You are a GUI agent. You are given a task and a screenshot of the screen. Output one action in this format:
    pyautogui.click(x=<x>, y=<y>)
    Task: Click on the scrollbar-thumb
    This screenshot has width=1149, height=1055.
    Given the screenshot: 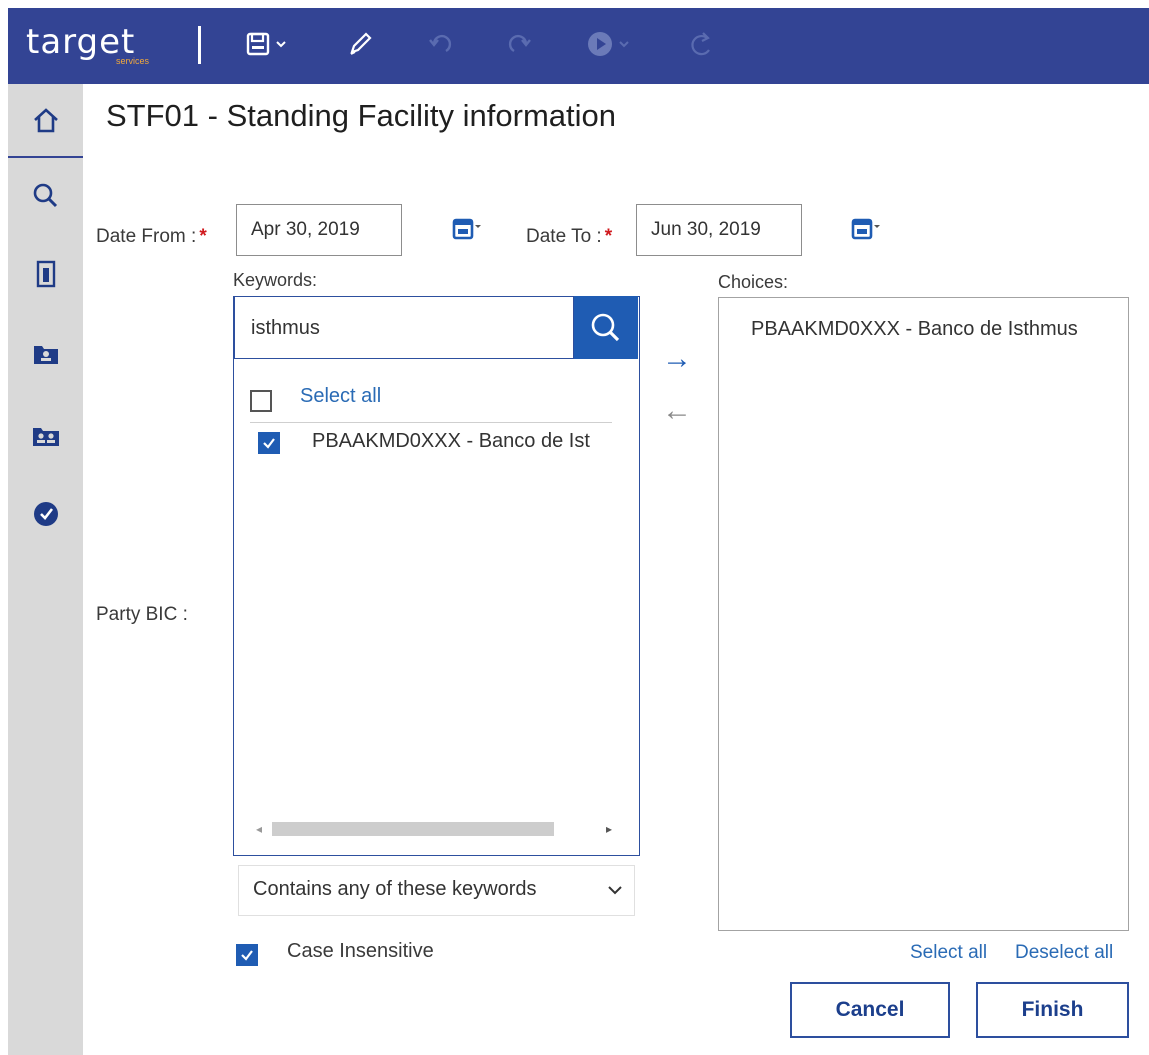 What is the action you would take?
    pyautogui.click(x=413, y=829)
    